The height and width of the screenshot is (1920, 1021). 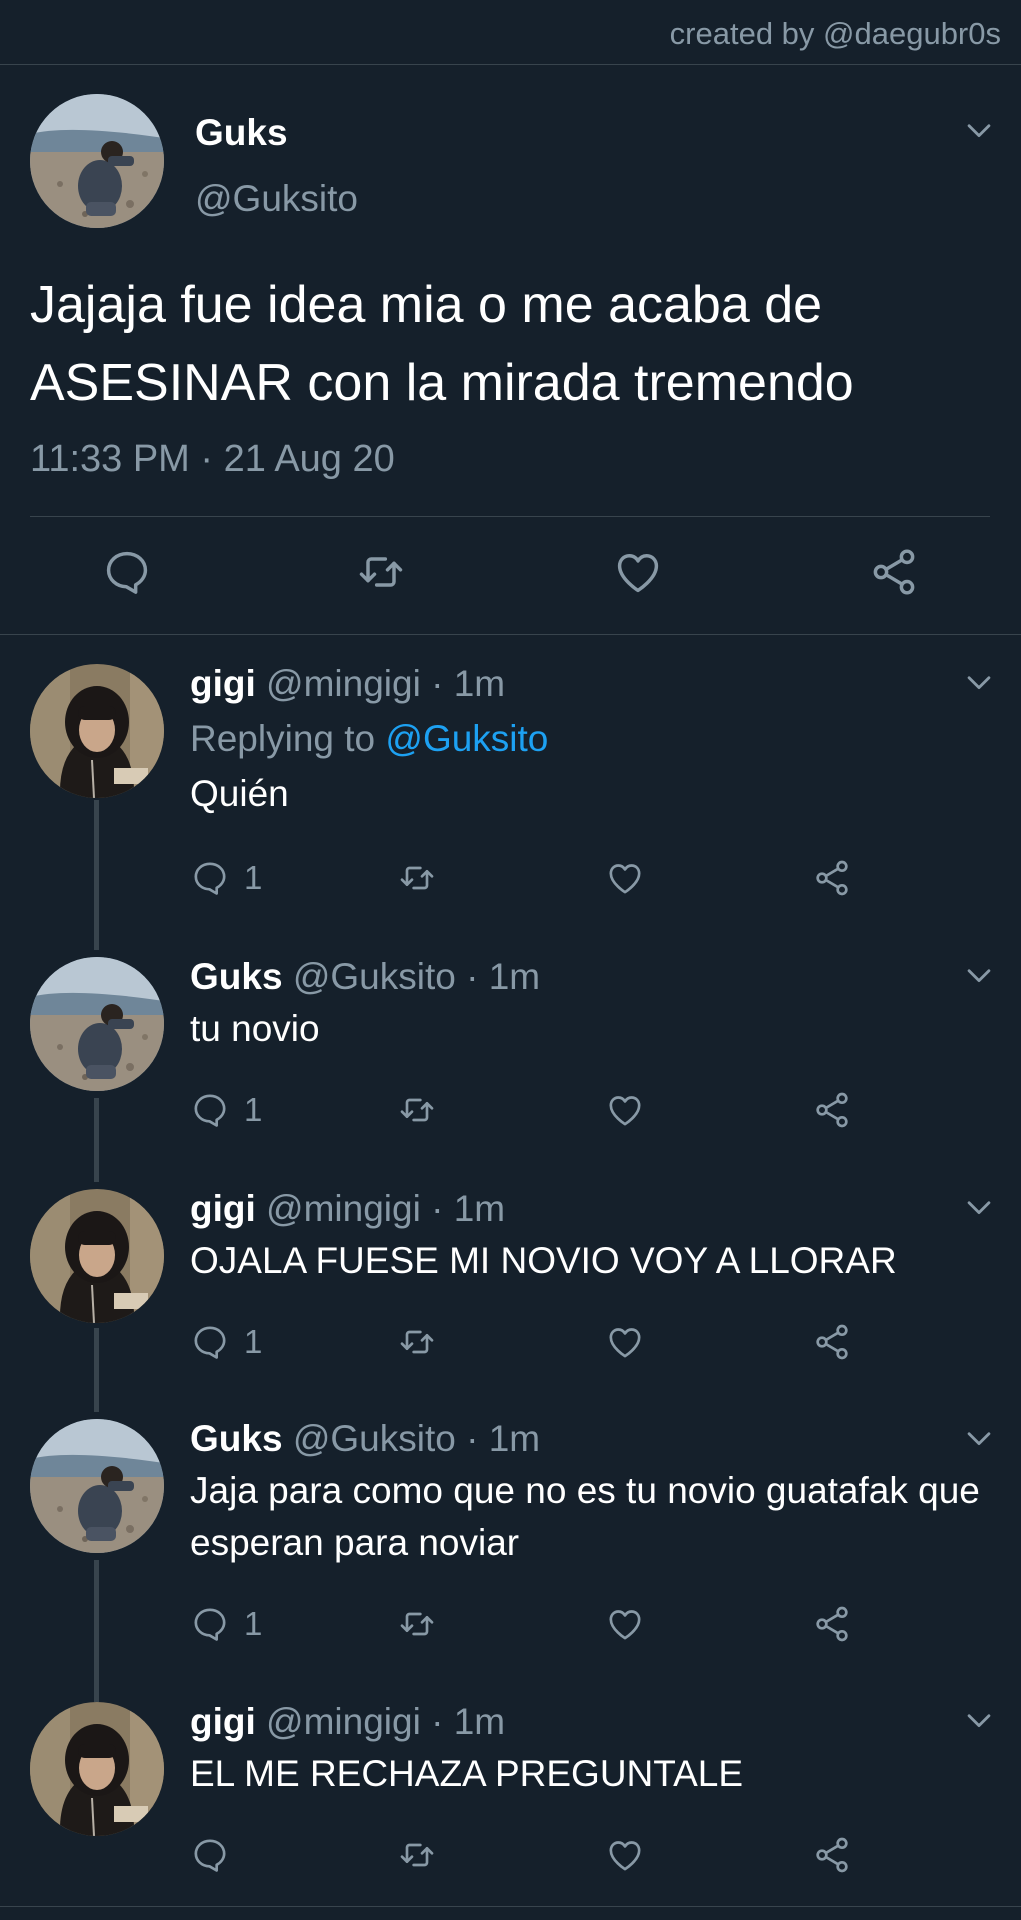 I want to click on tweet-text: EL ME RECHAZA PREGUNTALE, so click(x=467, y=1773).